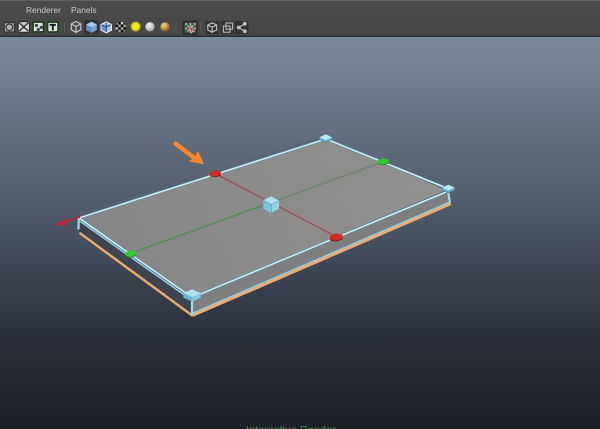  Describe the element at coordinates (84, 10) in the screenshot. I see `svg-text: Panels` at that location.